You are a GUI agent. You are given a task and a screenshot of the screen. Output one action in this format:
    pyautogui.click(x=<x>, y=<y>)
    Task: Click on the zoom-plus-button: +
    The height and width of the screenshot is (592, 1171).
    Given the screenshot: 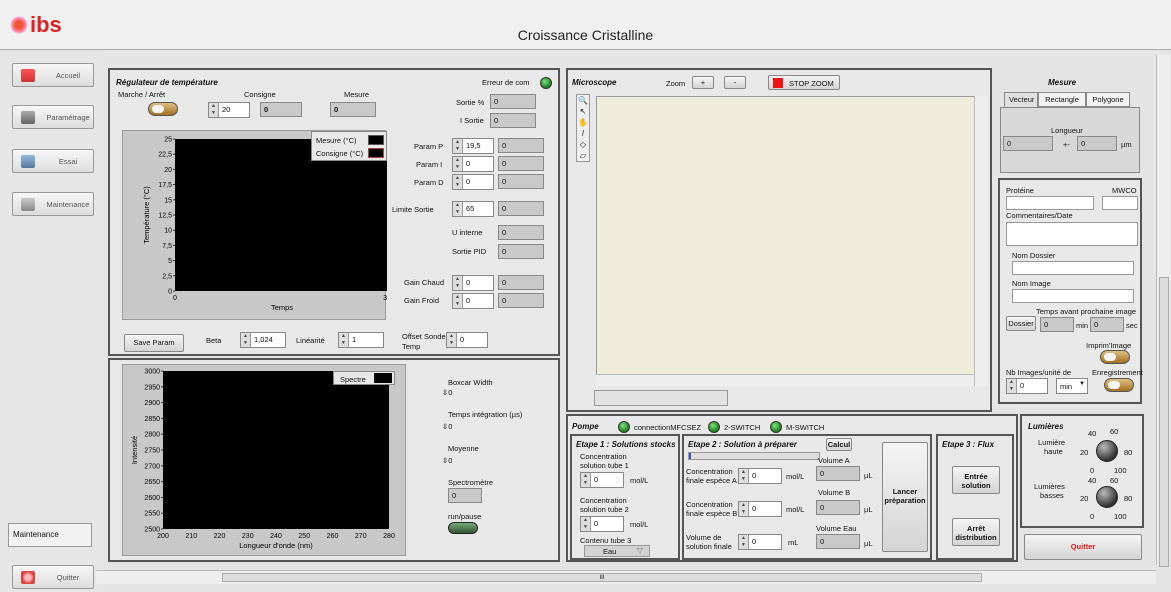 What is the action you would take?
    pyautogui.click(x=703, y=82)
    